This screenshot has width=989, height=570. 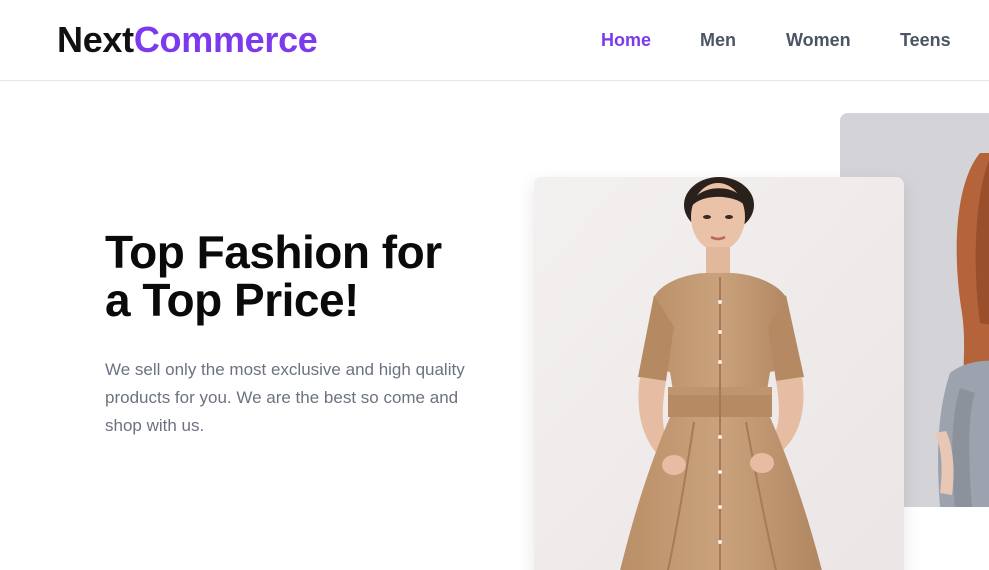 What do you see at coordinates (818, 40) in the screenshot?
I see `nav-item-women: Women` at bounding box center [818, 40].